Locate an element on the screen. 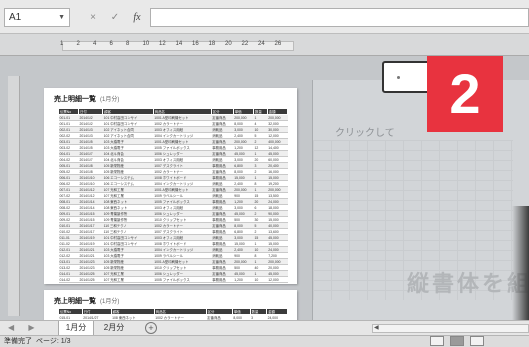 Image resolution: width=529 pixels, height=347 pixels. table-cell: 12,000 is located at coordinates (277, 279).